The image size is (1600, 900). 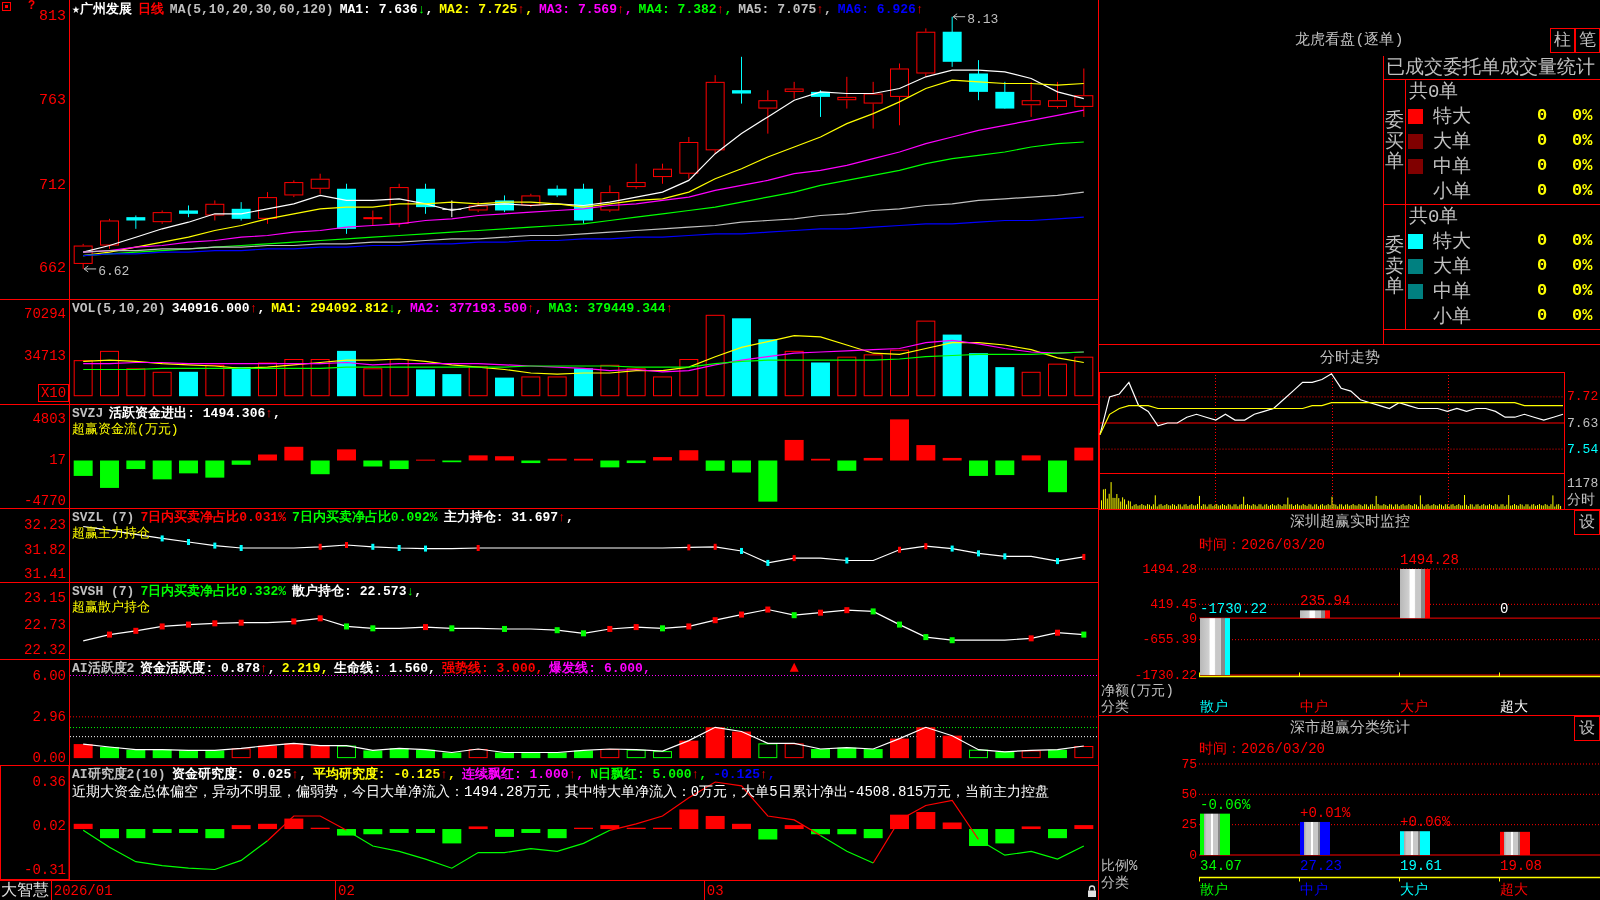 What do you see at coordinates (1562, 40) in the screenshot?
I see `toggle-button: 柱` at bounding box center [1562, 40].